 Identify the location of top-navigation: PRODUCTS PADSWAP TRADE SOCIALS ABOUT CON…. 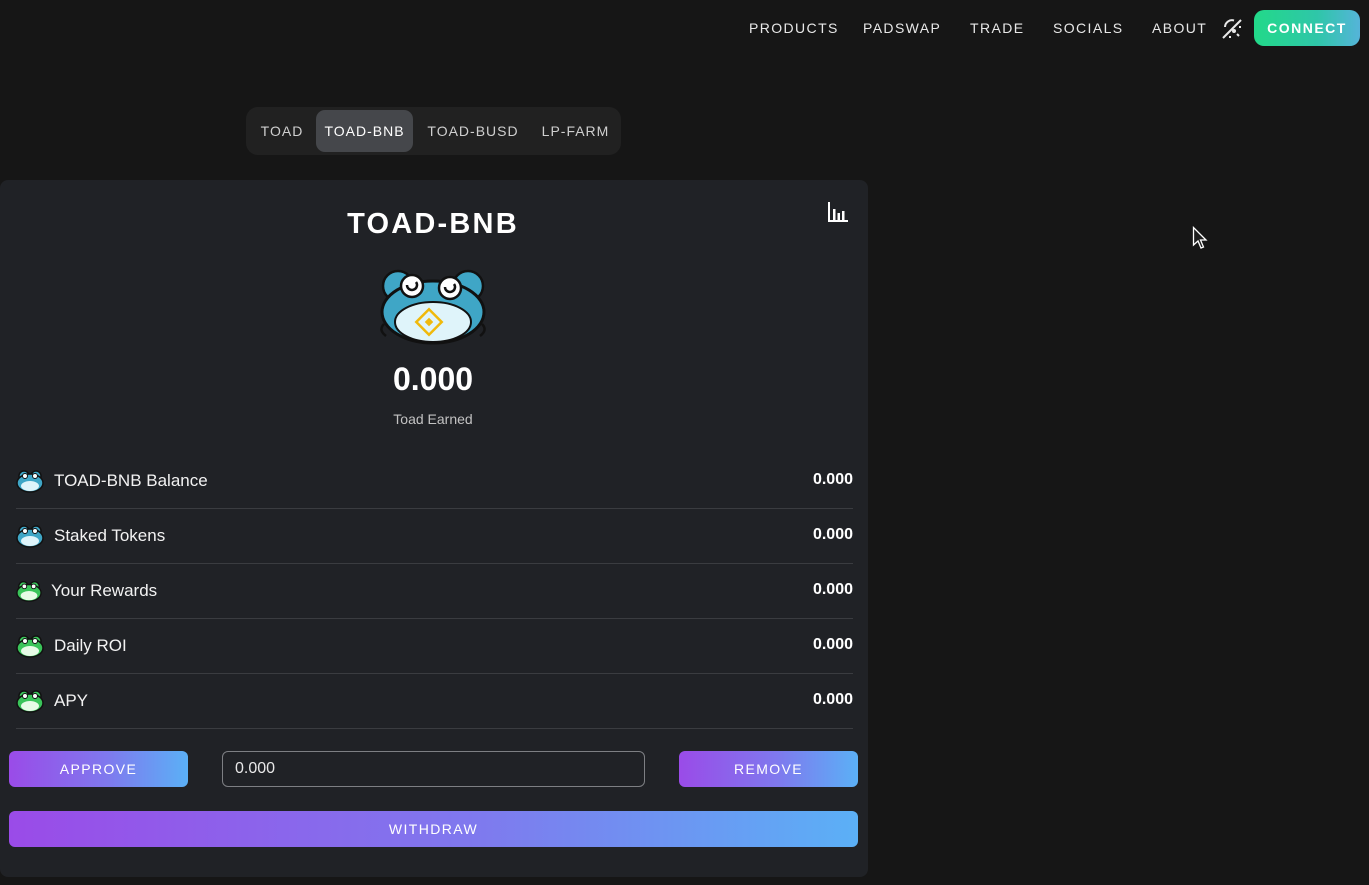
(684, 28).